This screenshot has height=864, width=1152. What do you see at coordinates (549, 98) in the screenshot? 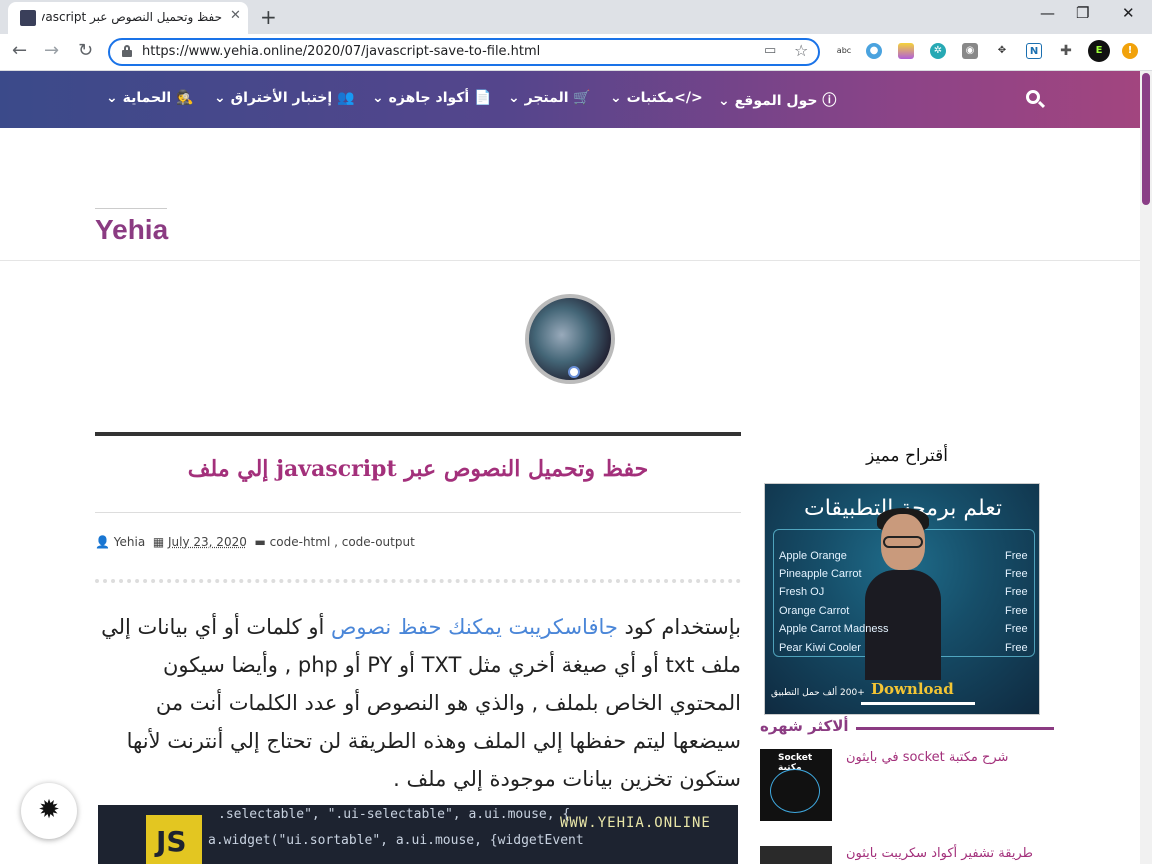
I see `nav-store: 🛒 المتجر ⌄` at bounding box center [549, 98].